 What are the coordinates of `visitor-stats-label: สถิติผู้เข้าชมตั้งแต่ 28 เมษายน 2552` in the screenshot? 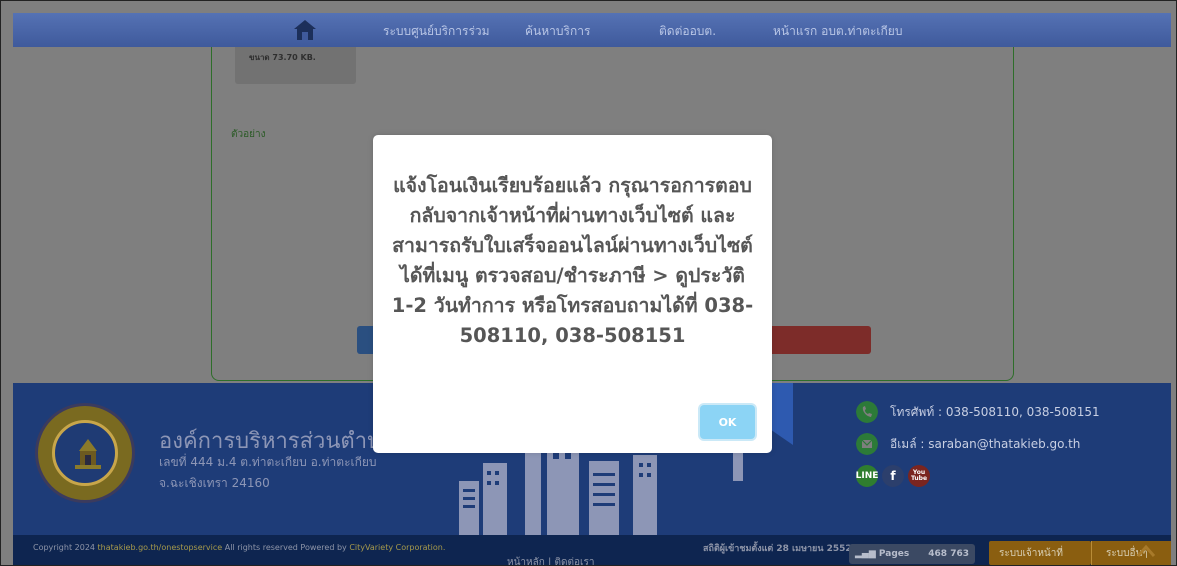 It's located at (777, 549).